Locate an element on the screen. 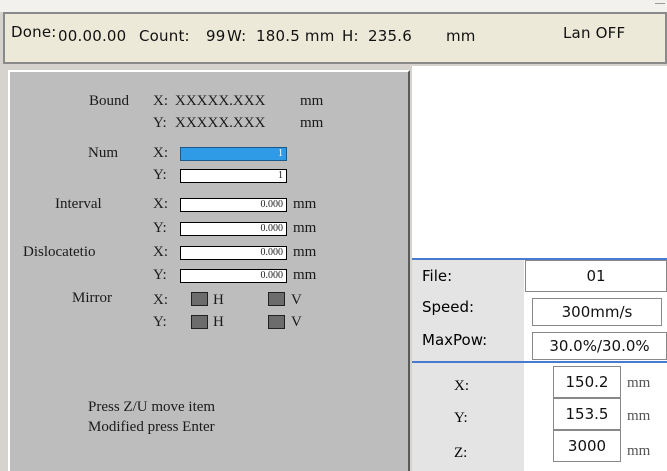 This screenshot has width=667, height=471. hint-move-item: Press Z/U move item is located at coordinates (152, 407).